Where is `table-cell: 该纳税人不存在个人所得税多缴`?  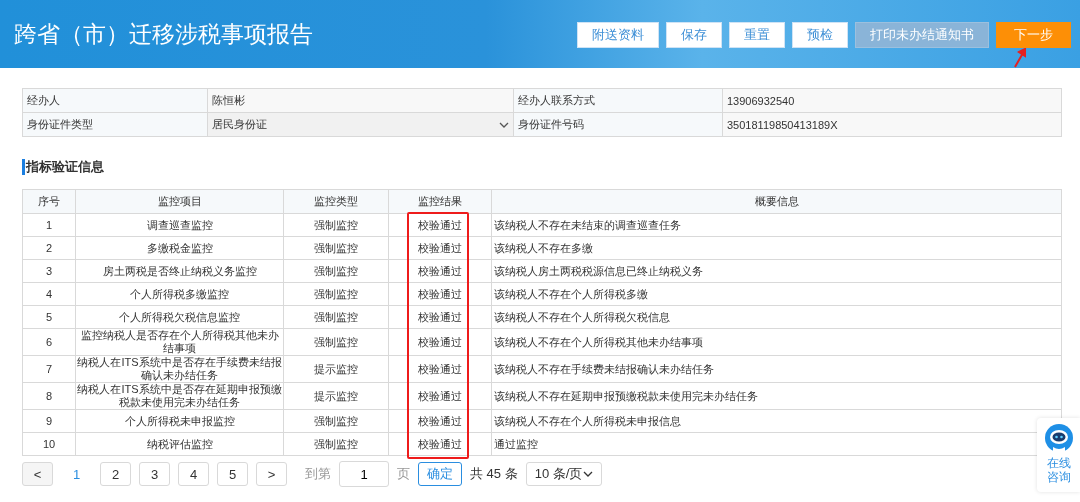 table-cell: 该纳税人不存在个人所得税多缴 is located at coordinates (776, 294).